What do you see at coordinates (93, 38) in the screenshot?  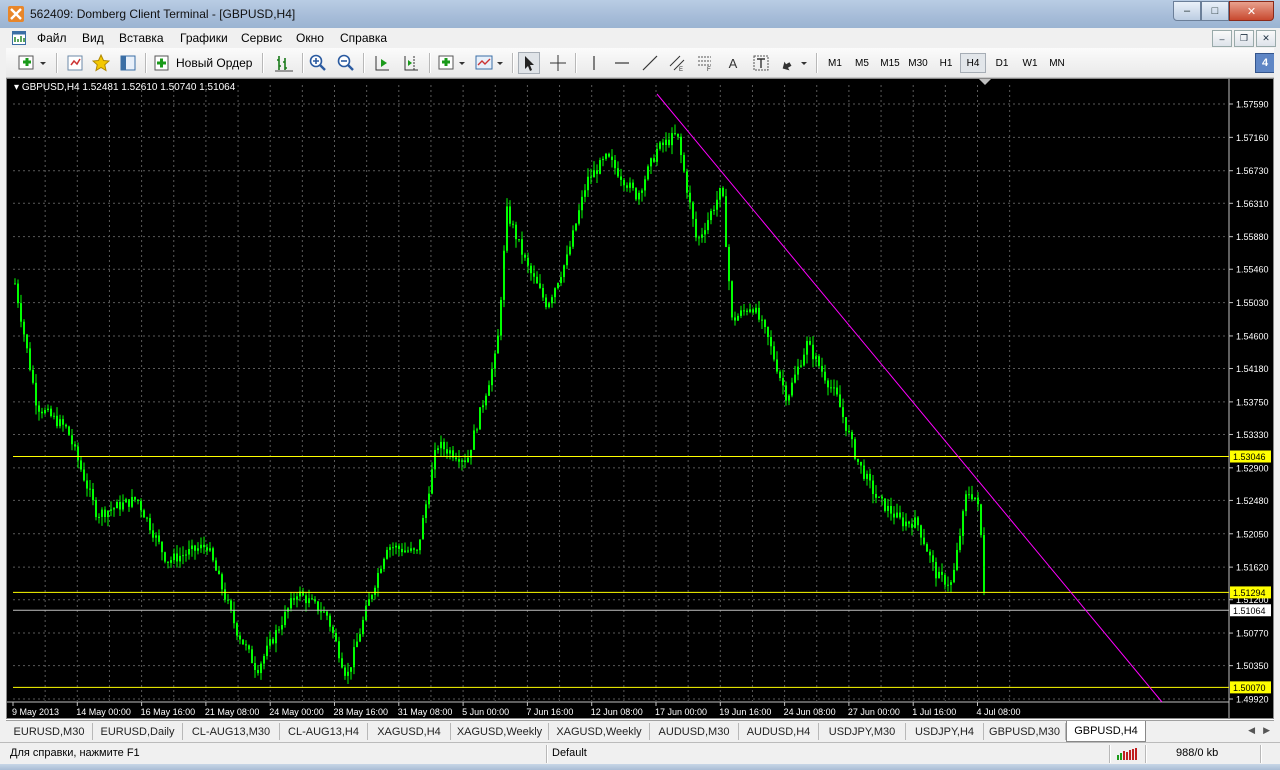 I see `menu-view: Вид` at bounding box center [93, 38].